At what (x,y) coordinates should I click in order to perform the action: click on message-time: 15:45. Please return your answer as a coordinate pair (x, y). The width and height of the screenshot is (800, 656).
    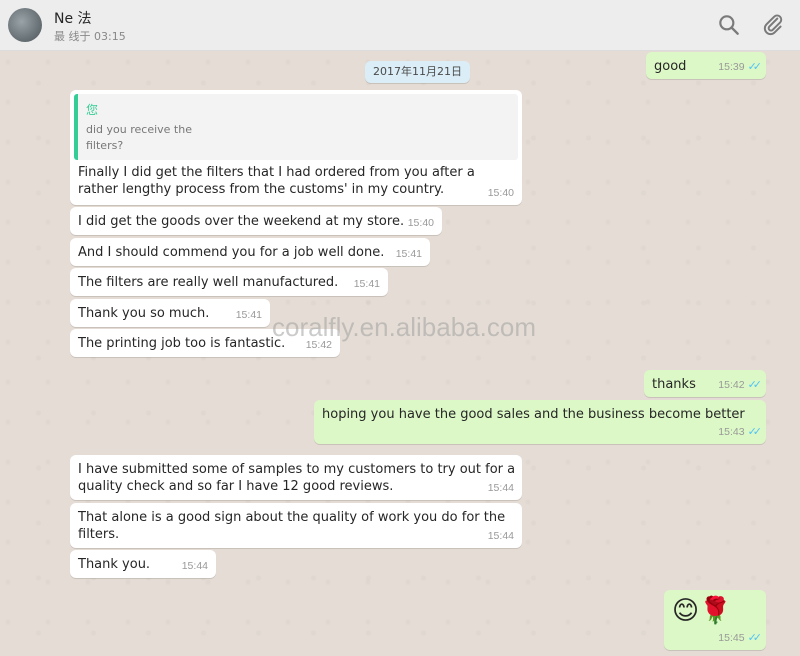
    Looking at the image, I should click on (731, 638).